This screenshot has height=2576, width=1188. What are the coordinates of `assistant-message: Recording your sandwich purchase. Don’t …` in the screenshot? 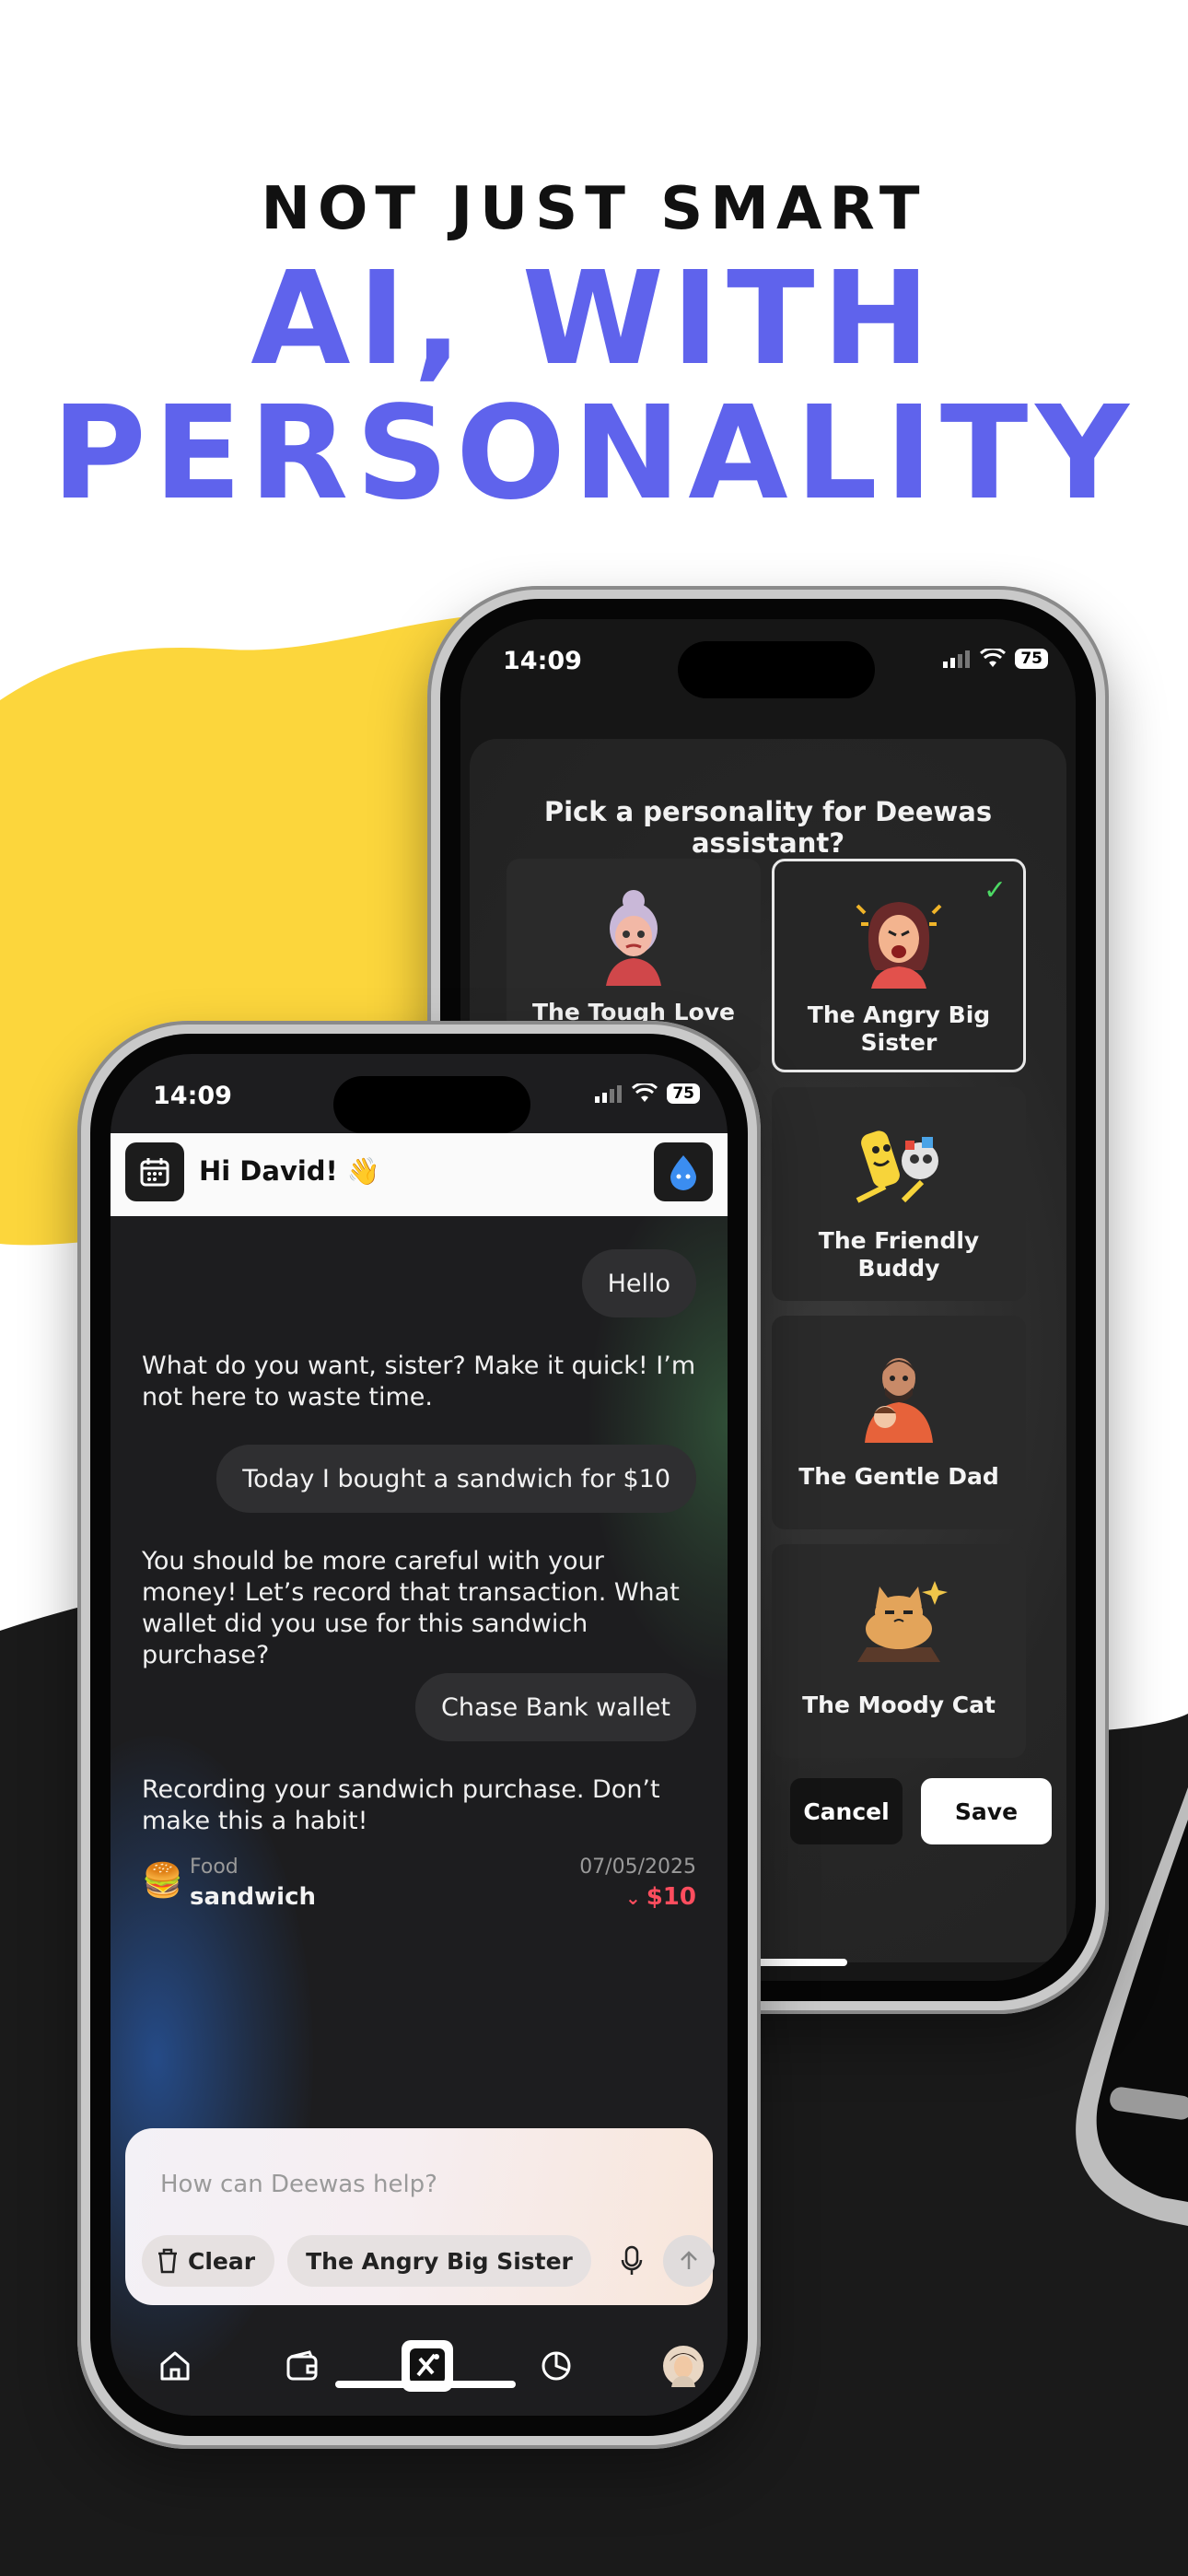 It's located at (401, 1805).